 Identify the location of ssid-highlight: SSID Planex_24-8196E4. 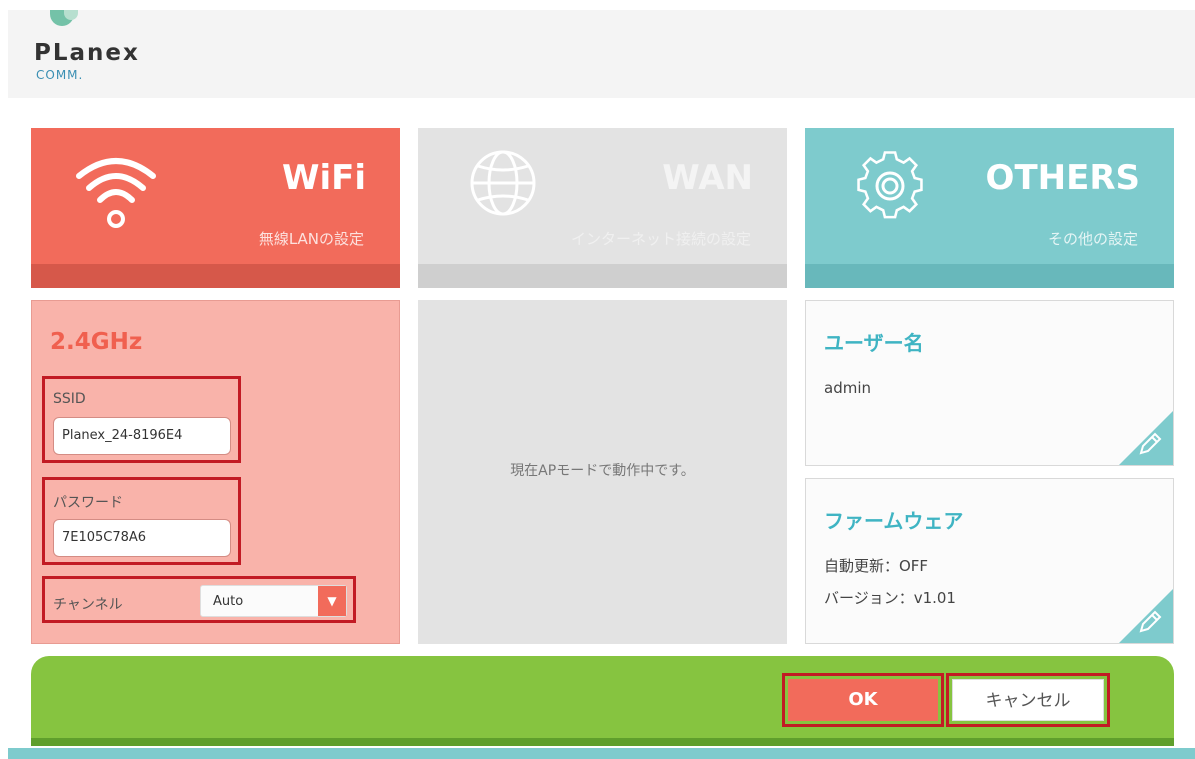
(141, 419).